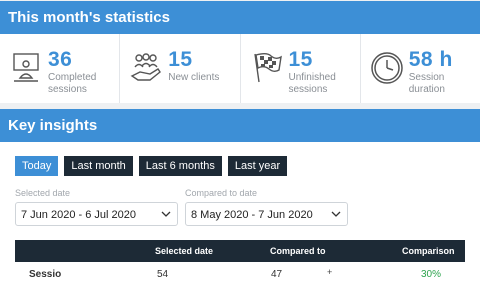  I want to click on tab-today: Today, so click(37, 166).